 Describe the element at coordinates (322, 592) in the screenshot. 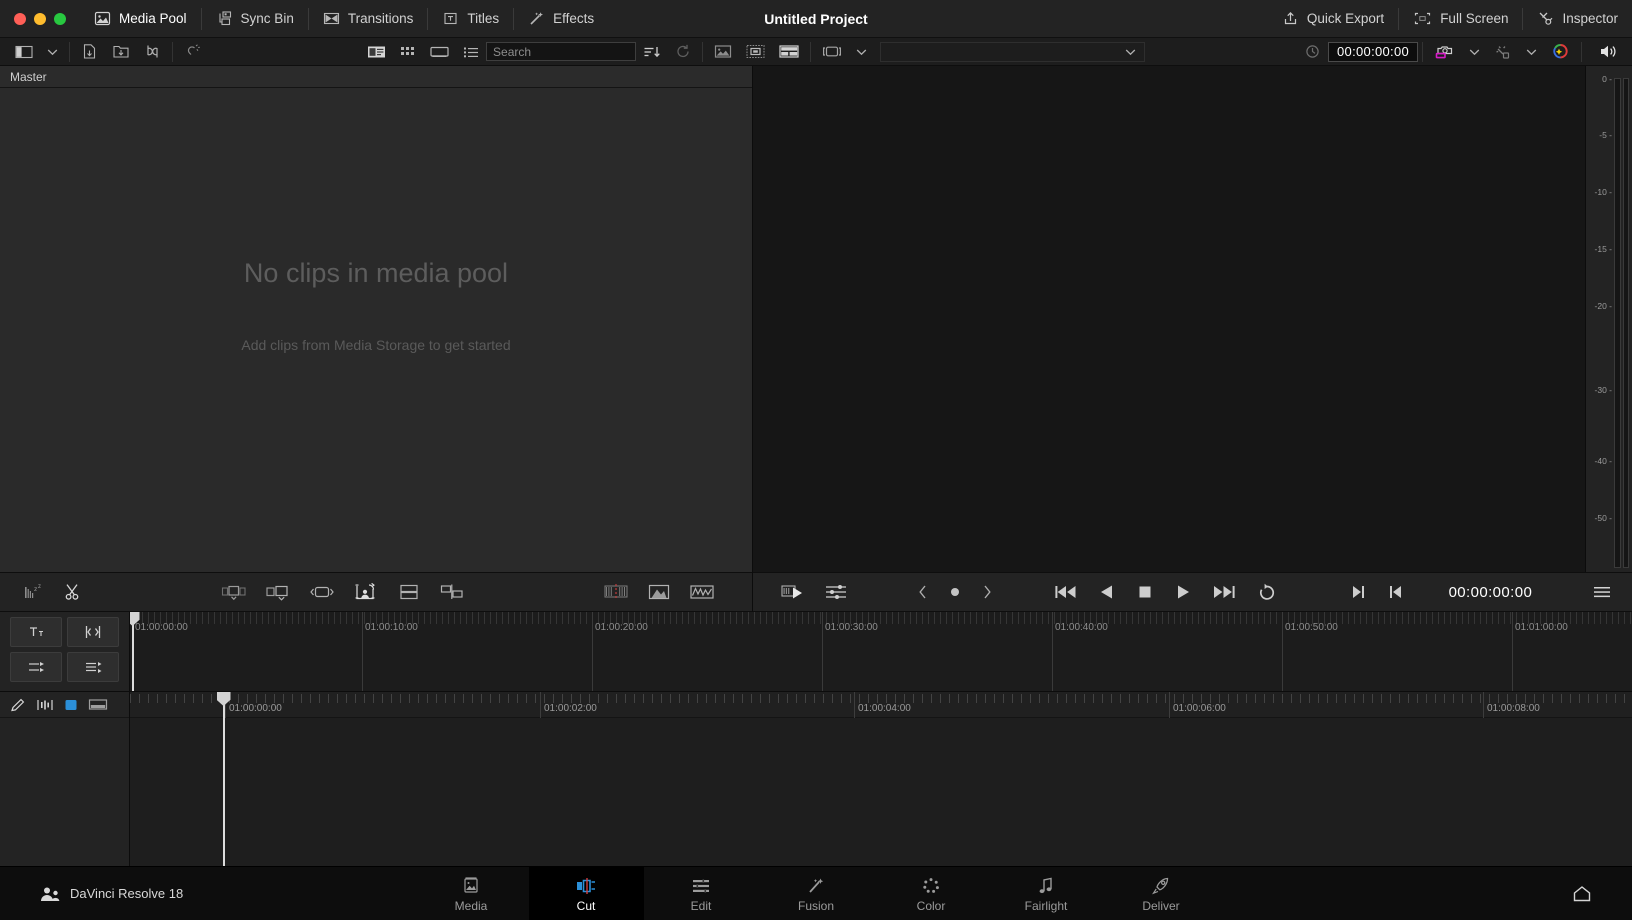

I see `ripple-overwrite-button` at that location.